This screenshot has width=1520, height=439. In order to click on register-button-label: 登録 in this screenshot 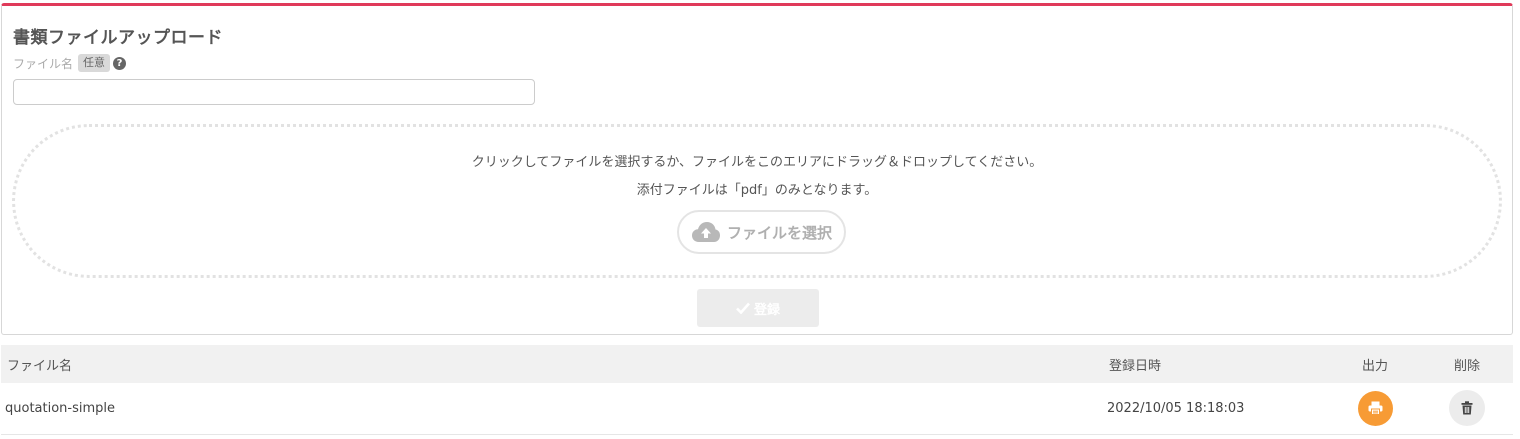, I will do `click(766, 310)`.